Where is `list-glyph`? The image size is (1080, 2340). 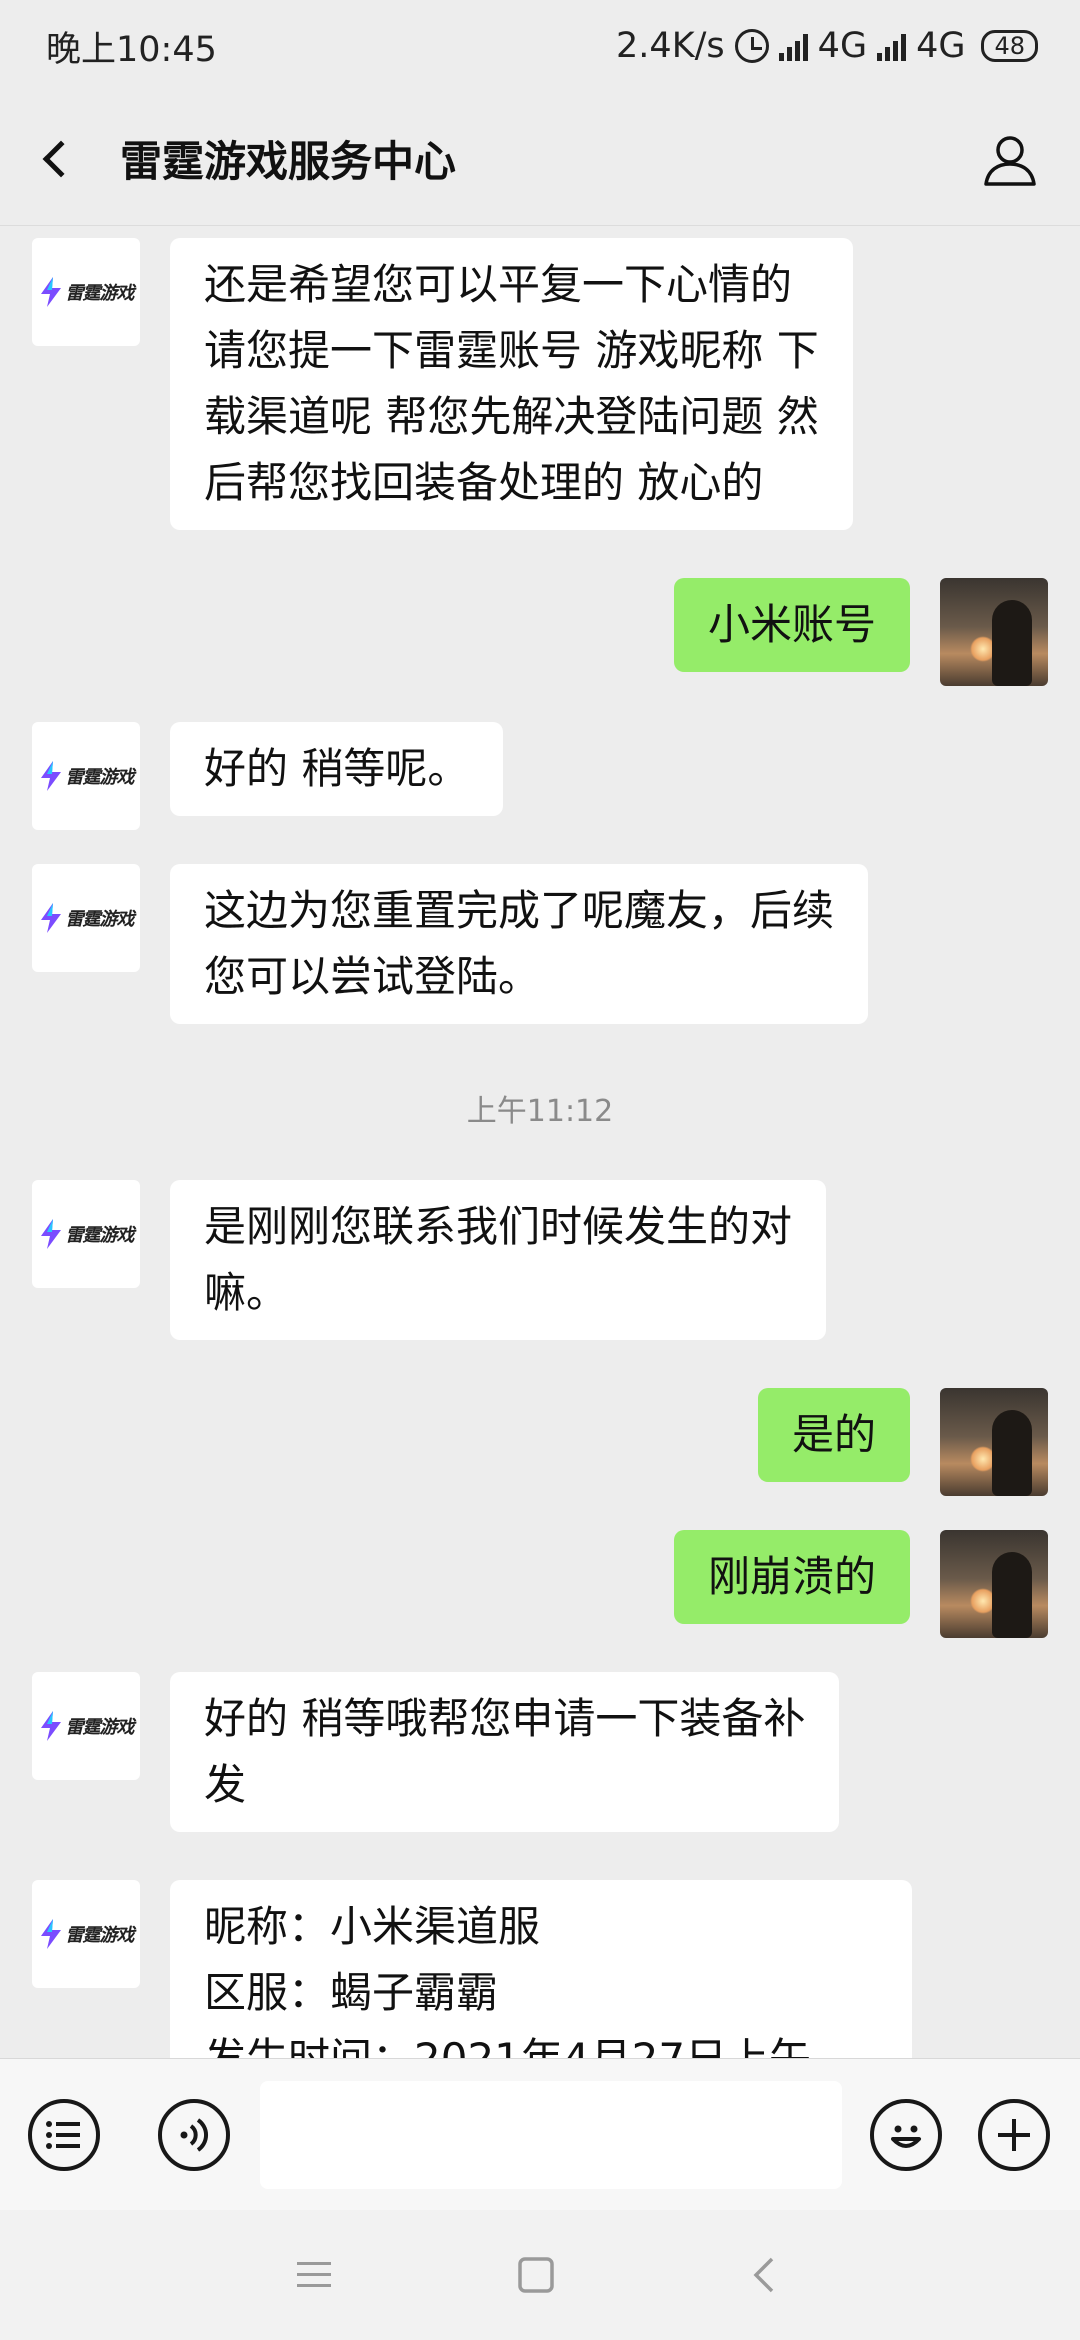 list-glyph is located at coordinates (63, 2135).